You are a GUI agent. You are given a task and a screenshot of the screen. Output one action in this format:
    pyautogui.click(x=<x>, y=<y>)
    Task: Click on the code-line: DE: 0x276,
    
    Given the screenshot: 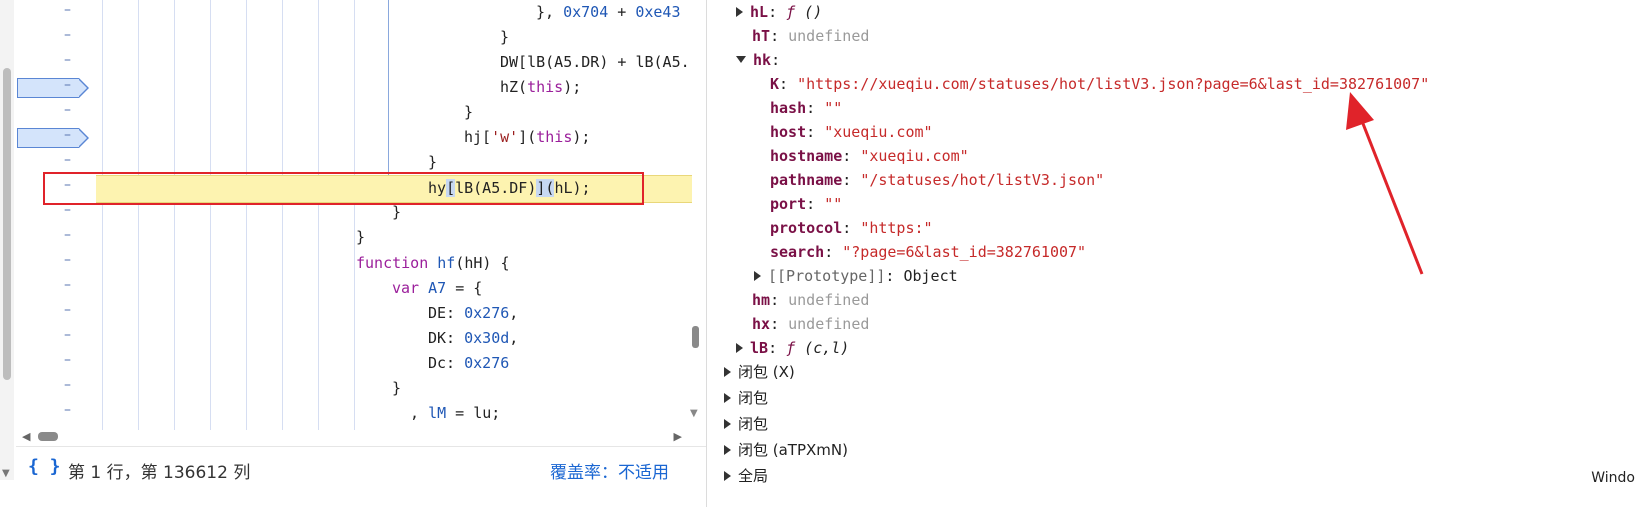 What is the action you would take?
    pyautogui.click(x=473, y=313)
    